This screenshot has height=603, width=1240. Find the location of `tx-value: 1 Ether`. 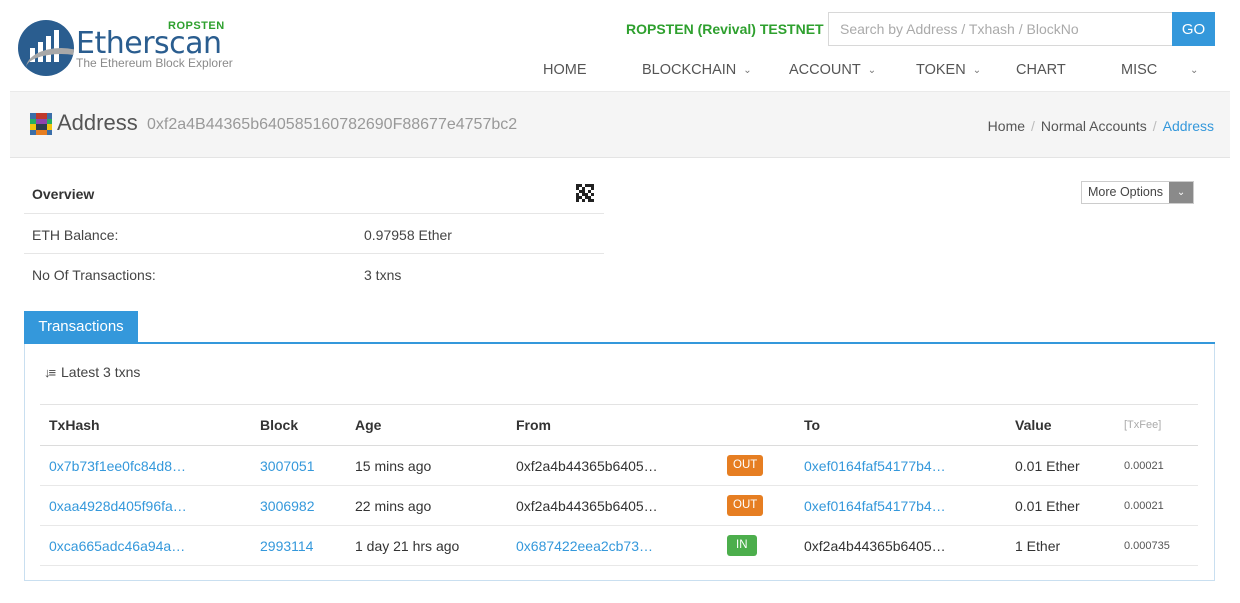

tx-value: 1 Ether is located at coordinates (1060, 545).